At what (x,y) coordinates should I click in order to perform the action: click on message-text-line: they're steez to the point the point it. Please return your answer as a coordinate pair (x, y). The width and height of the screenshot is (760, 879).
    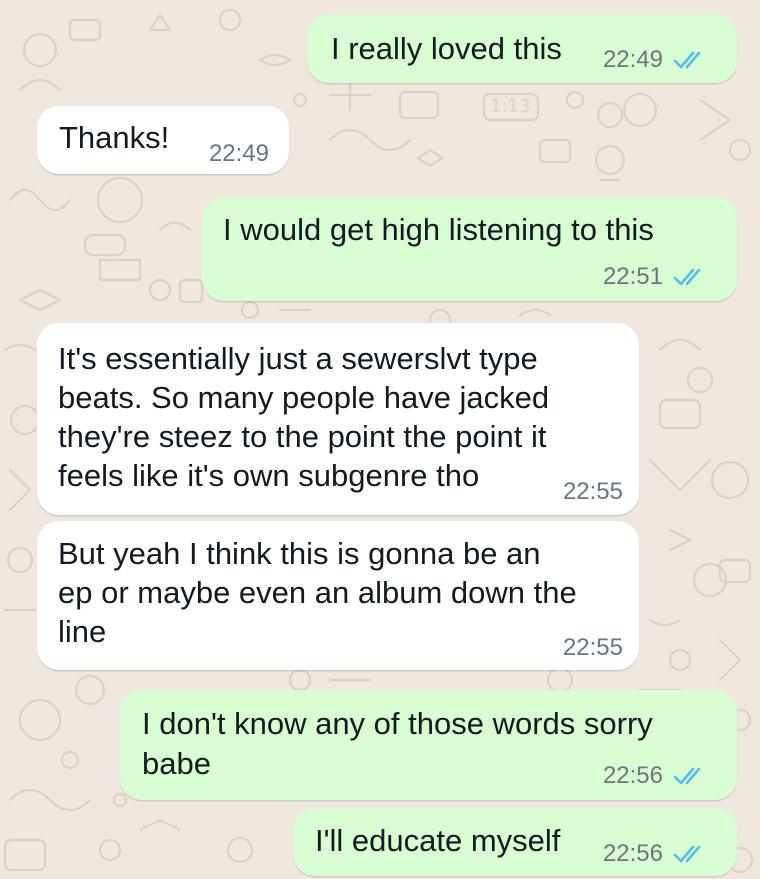
    Looking at the image, I should click on (302, 436).